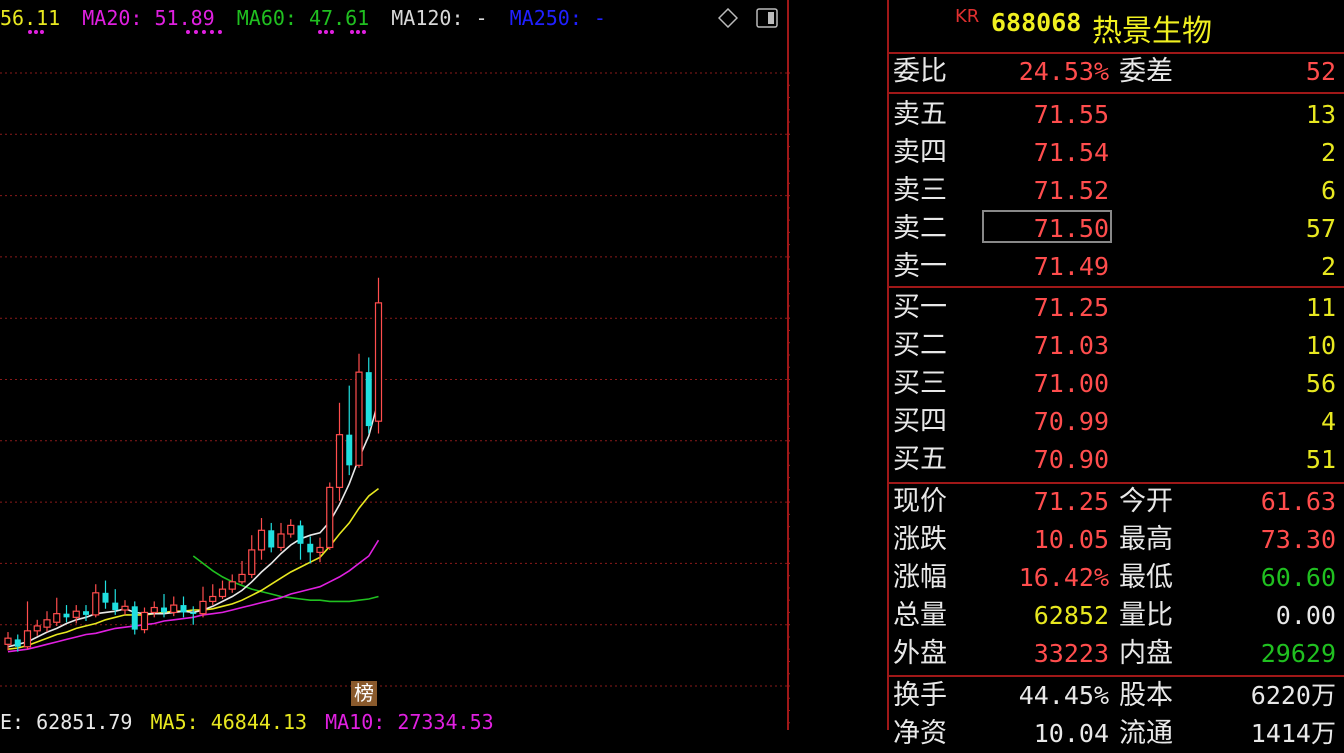  Describe the element at coordinates (1063, 577) in the screenshot. I see `stat-row-value: 16.42%` at that location.